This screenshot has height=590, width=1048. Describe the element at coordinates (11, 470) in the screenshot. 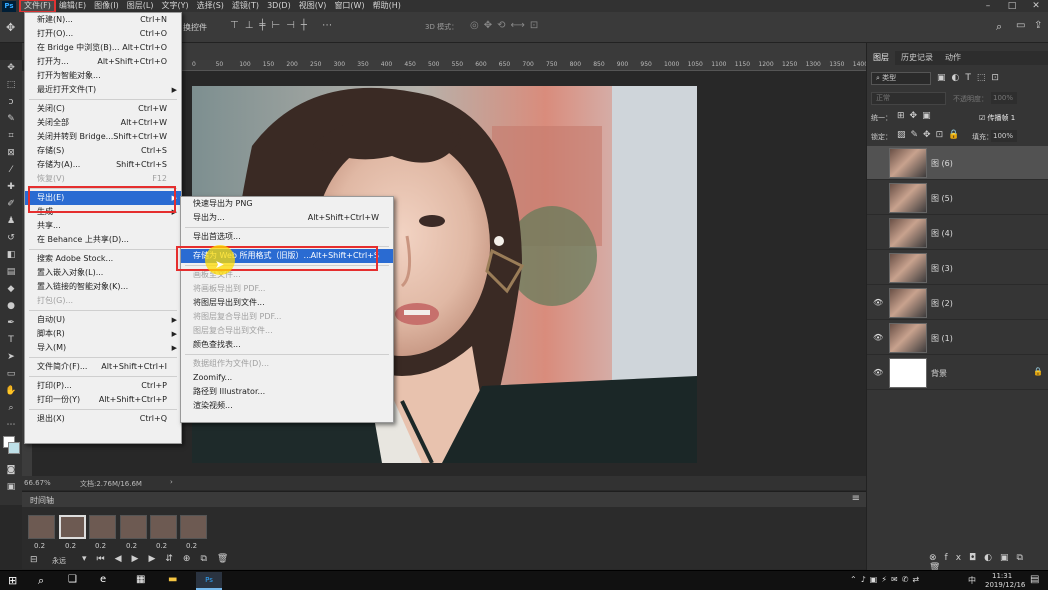

I see `quick-mask-icon: ◙` at that location.